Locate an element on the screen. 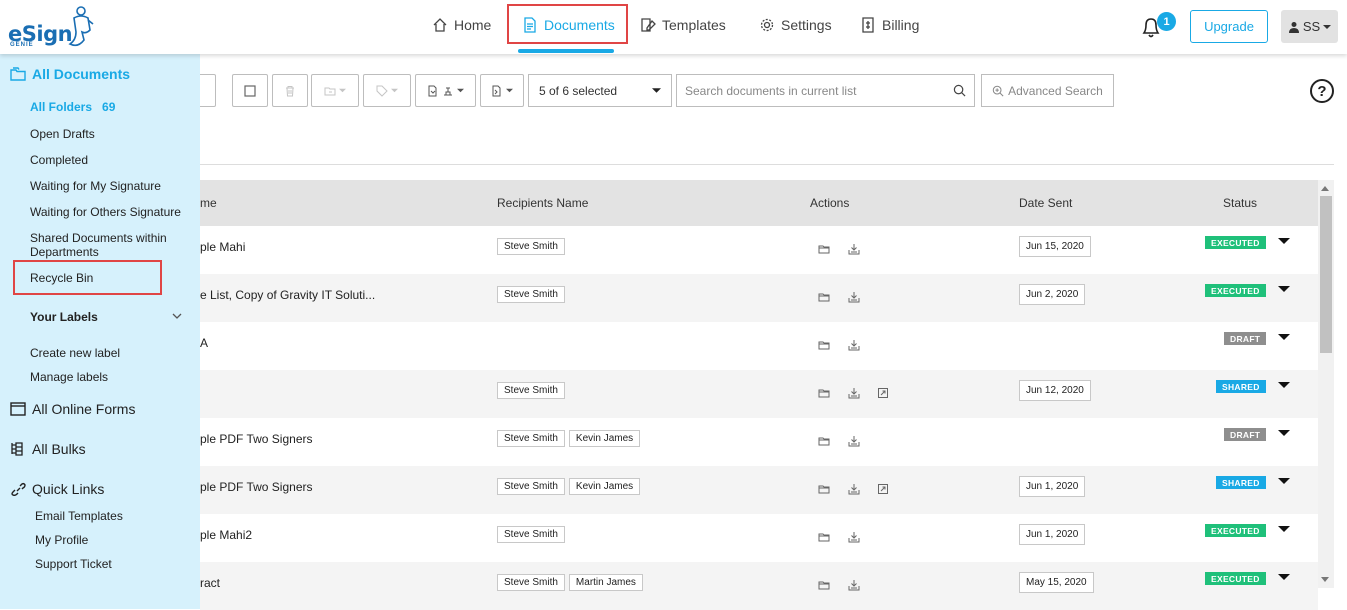 This screenshot has height=610, width=1347. scroll-up-arrow is located at coordinates (1325, 188).